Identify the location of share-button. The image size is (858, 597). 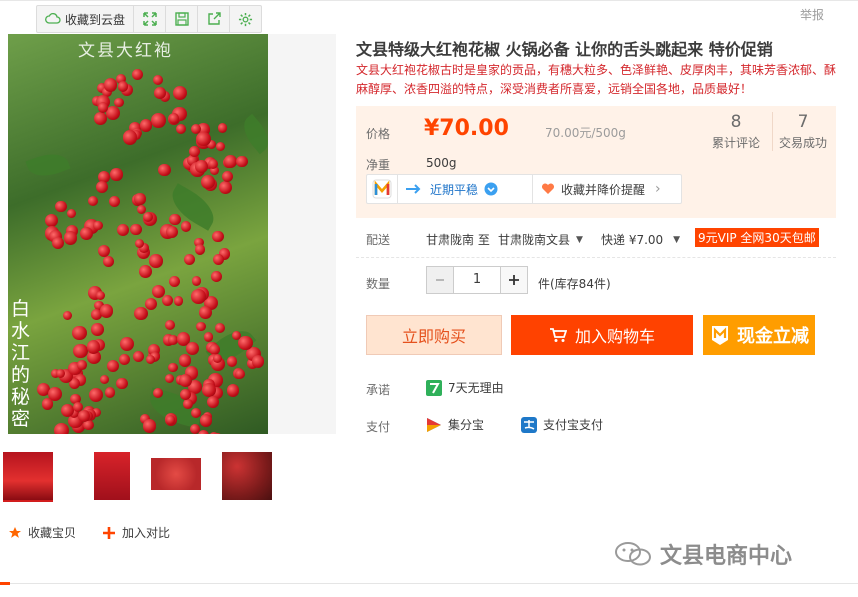
(214, 19).